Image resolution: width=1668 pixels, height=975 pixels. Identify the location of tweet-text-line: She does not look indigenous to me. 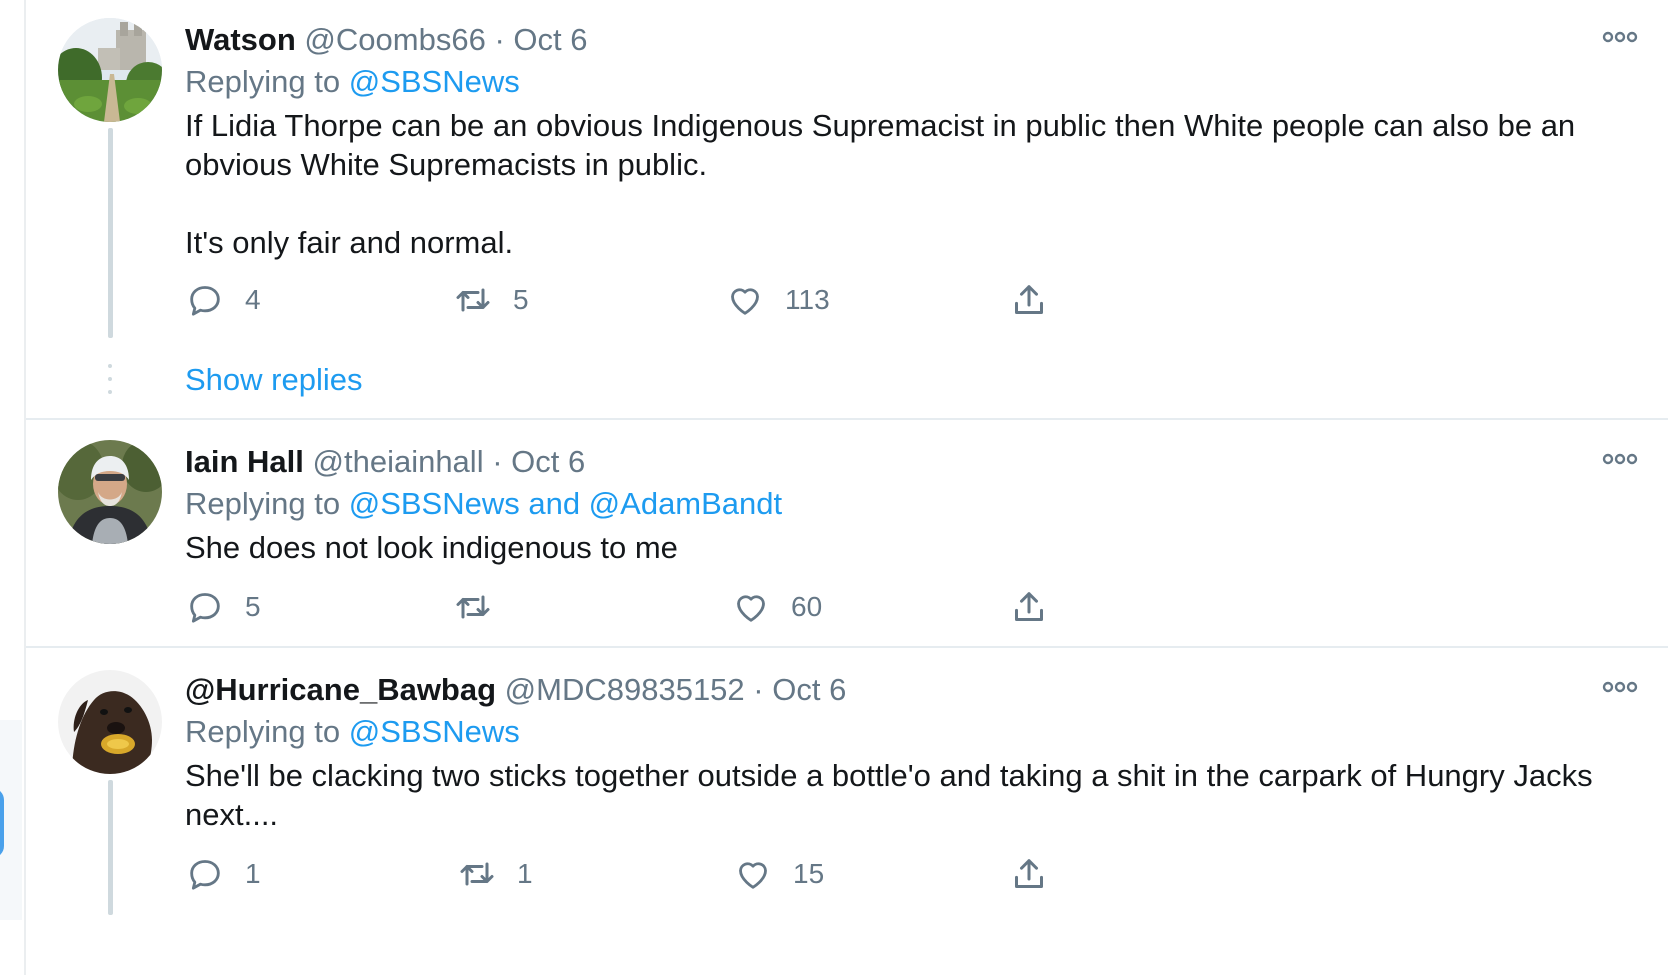
(431, 547).